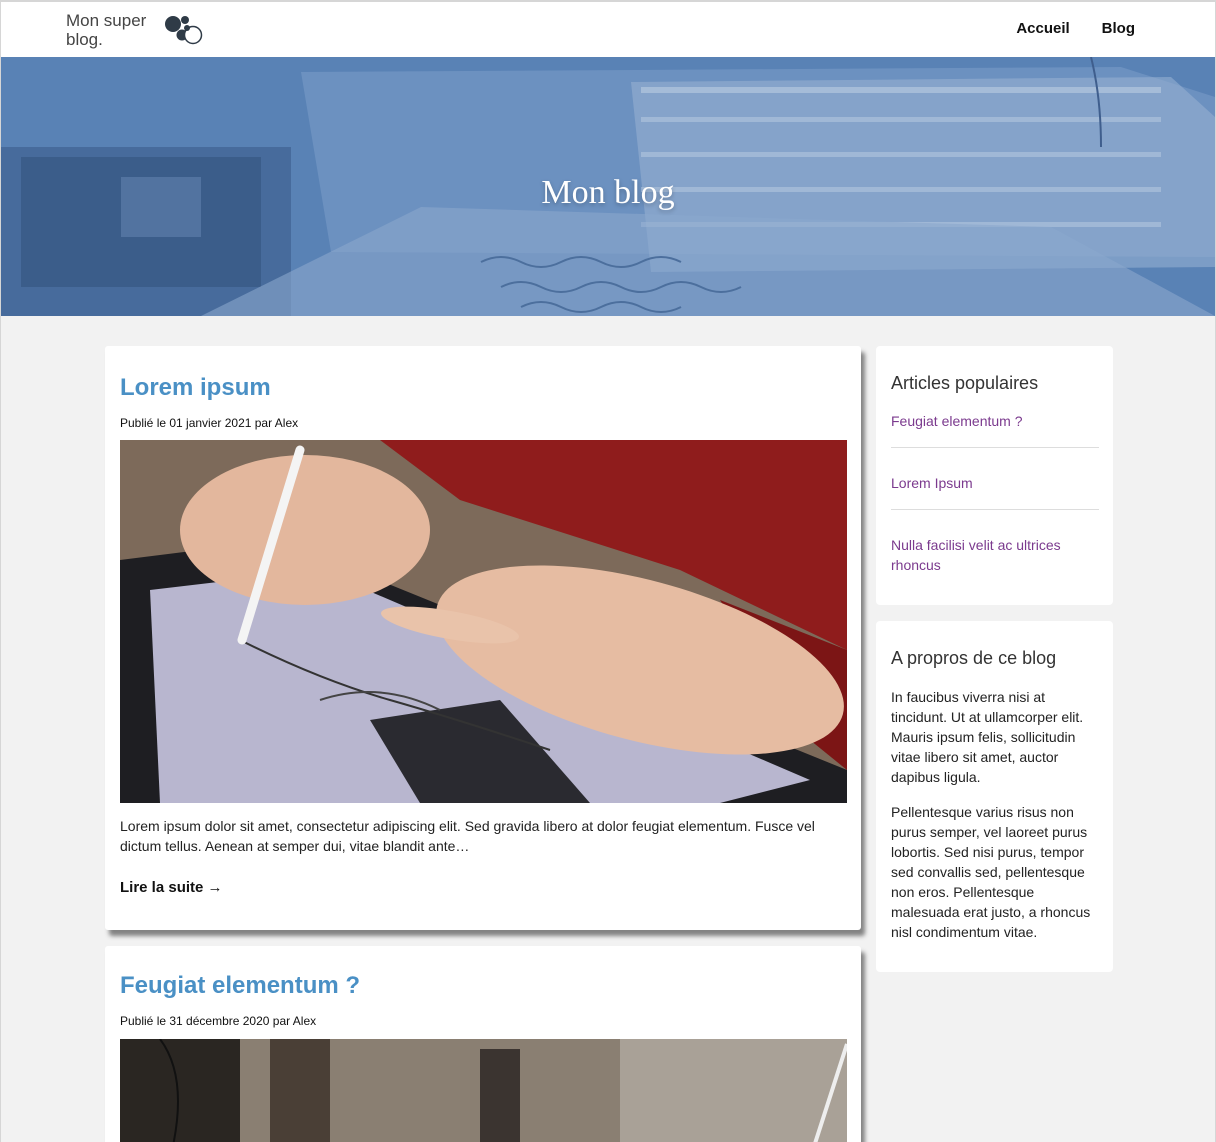 The height and width of the screenshot is (1142, 1216). Describe the element at coordinates (965, 383) in the screenshot. I see `widget-title: Articles populaires` at that location.